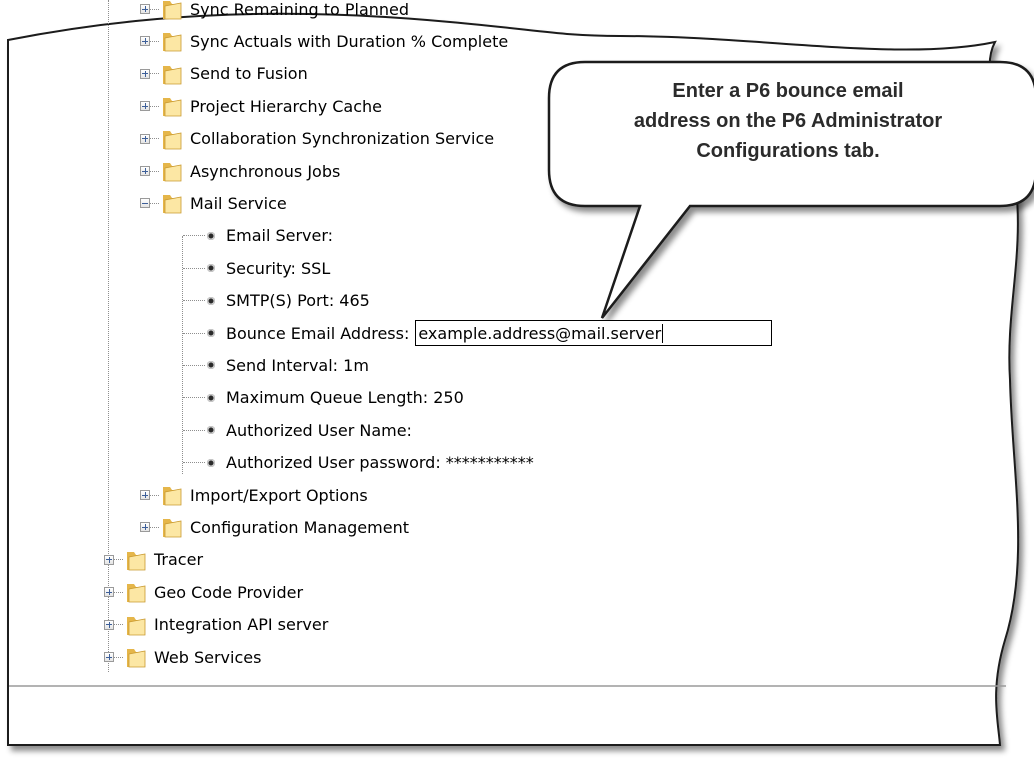 Image resolution: width=1034 pixels, height=767 pixels. What do you see at coordinates (380, 463) in the screenshot?
I see `setting-label: Authorized User password: ***********` at bounding box center [380, 463].